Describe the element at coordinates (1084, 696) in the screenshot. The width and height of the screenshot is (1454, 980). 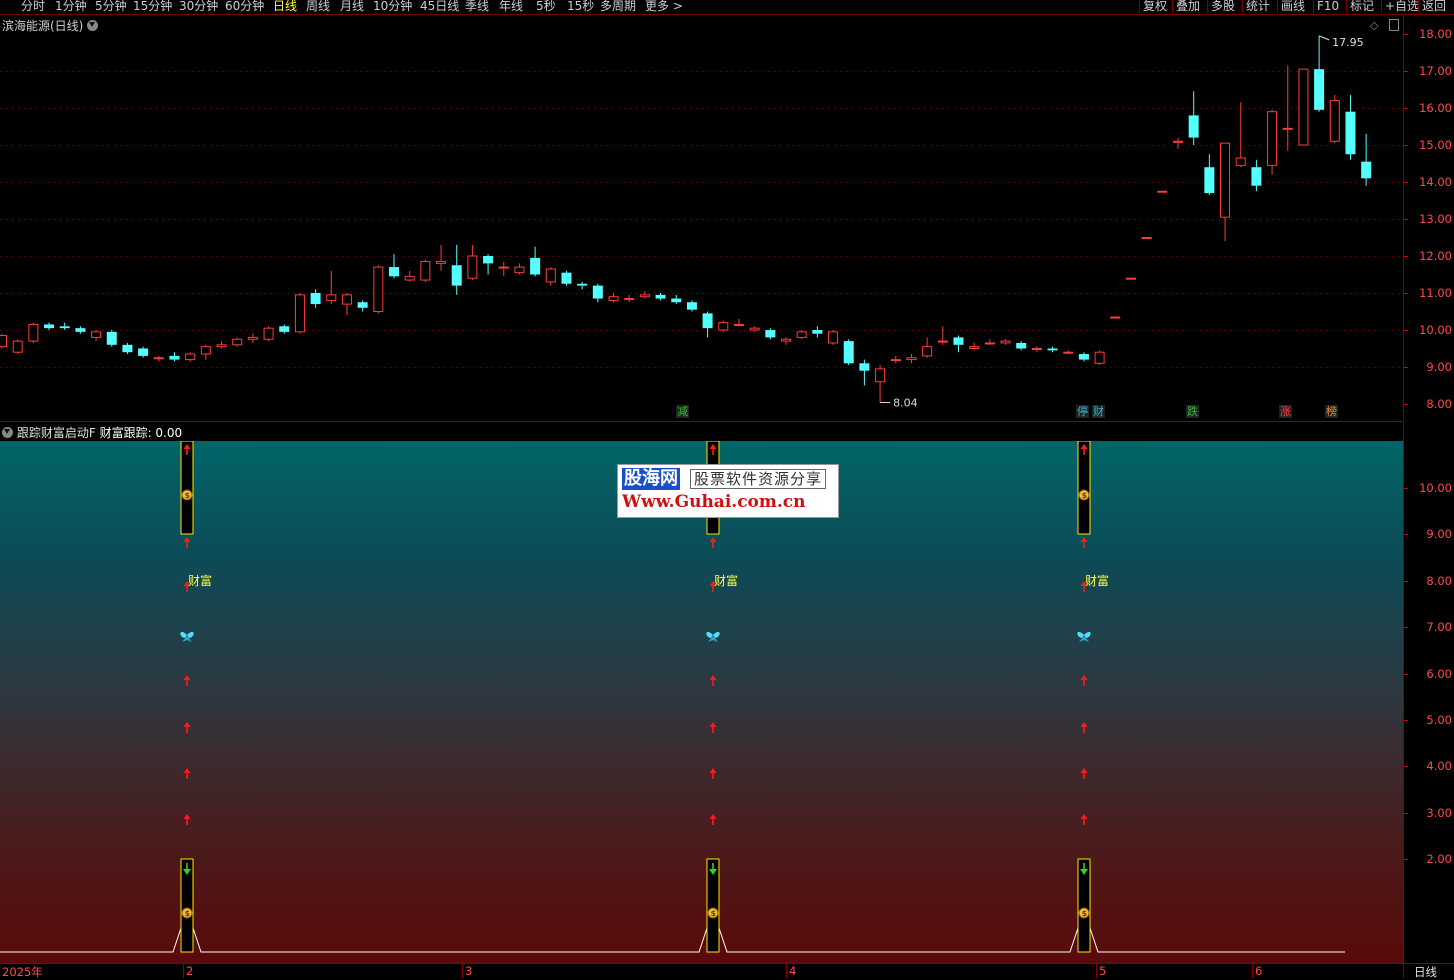
I see `signal-column-2: $$` at that location.